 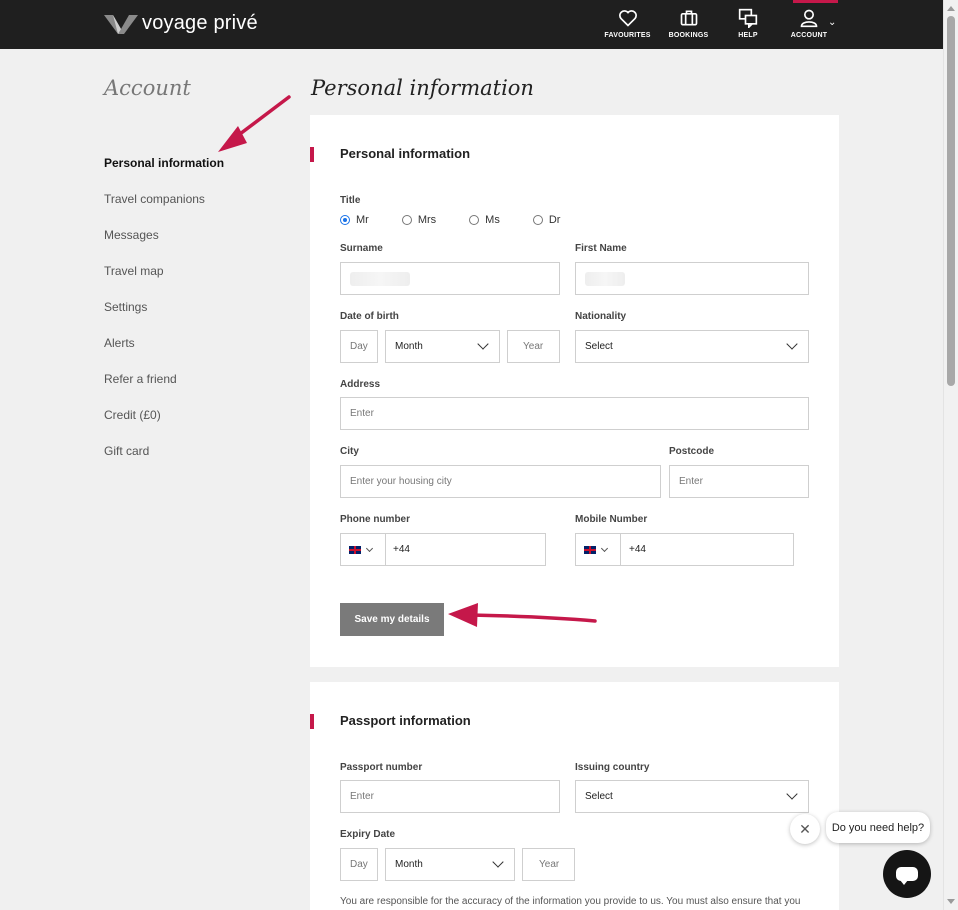 I want to click on address-input: Enter, so click(x=574, y=413).